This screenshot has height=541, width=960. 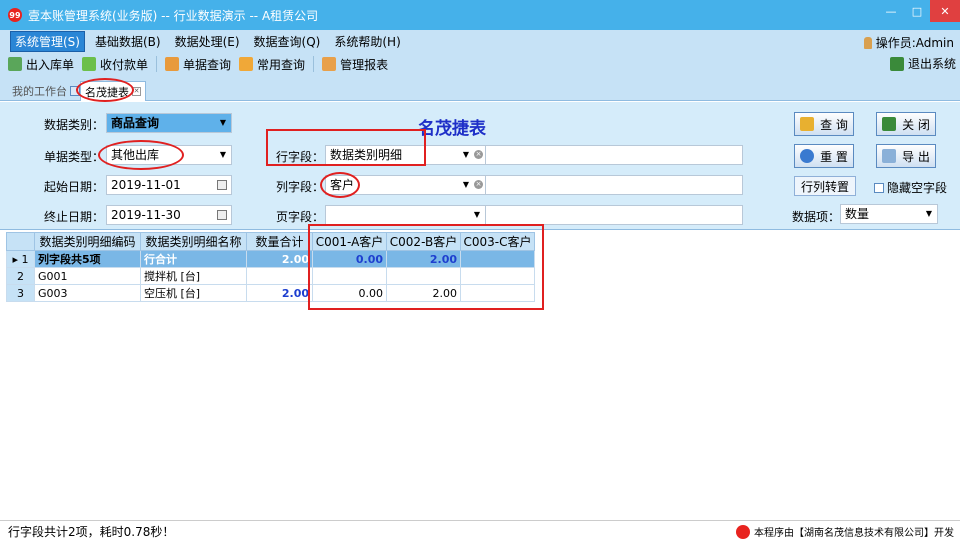 I want to click on menu-system: 系统管理(S), so click(x=47, y=41).